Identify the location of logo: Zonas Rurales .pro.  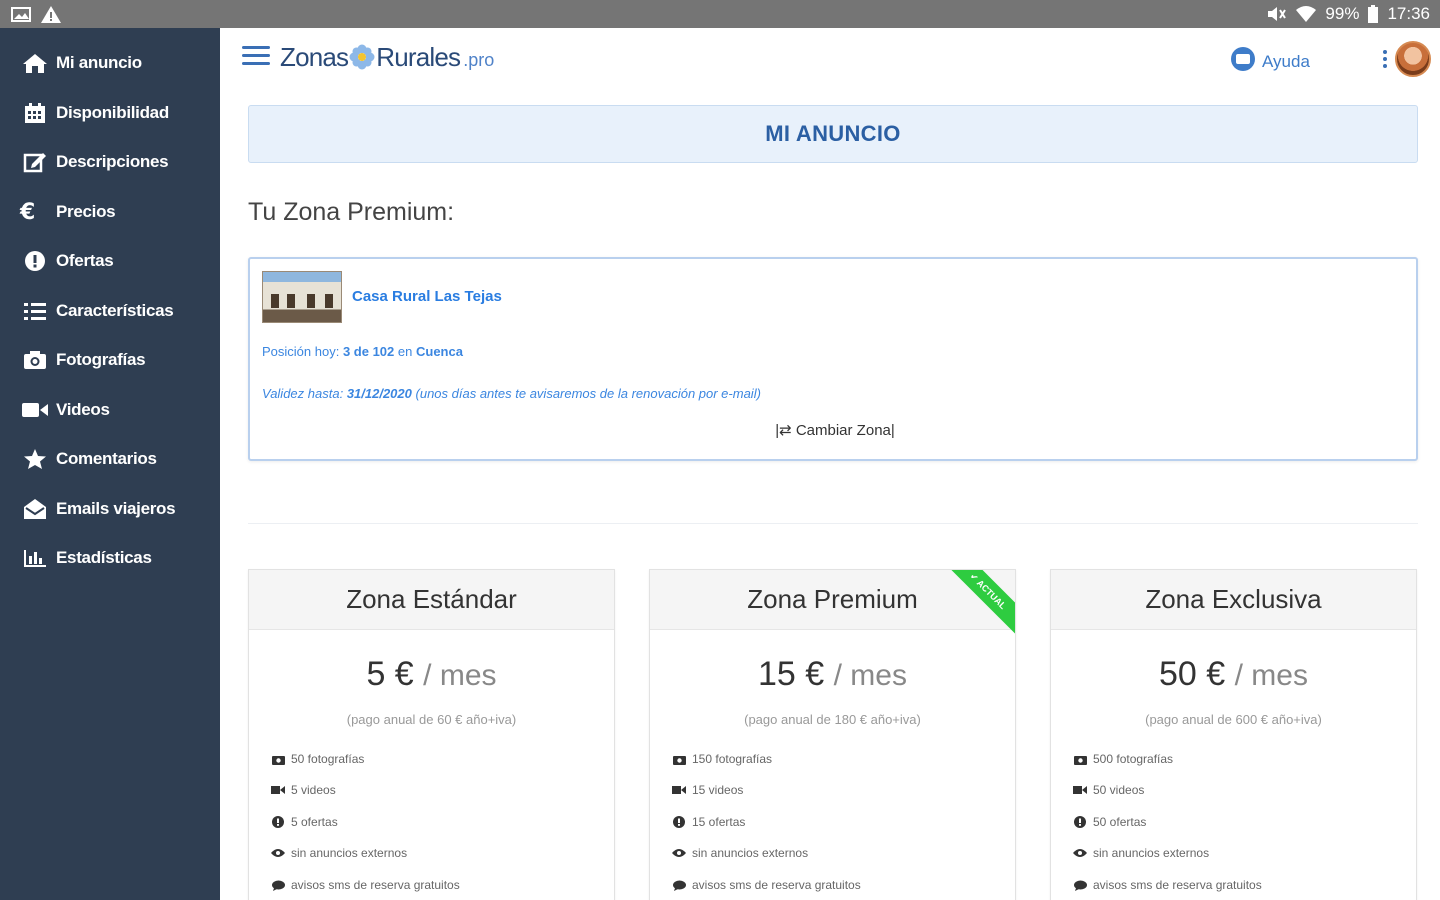
(387, 58).